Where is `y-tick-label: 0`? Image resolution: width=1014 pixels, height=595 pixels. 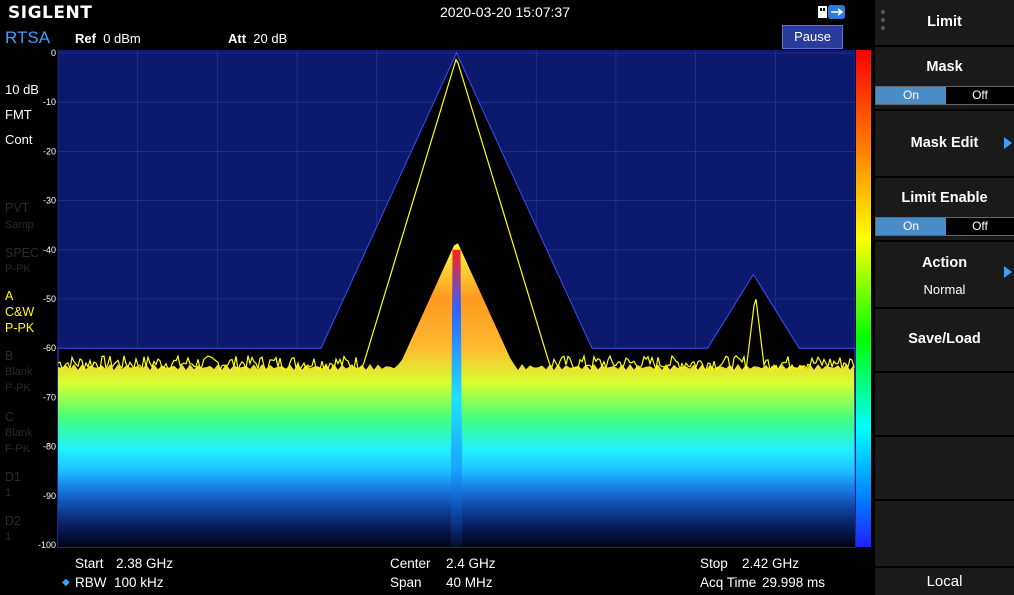 y-tick-label: 0 is located at coordinates (53, 53).